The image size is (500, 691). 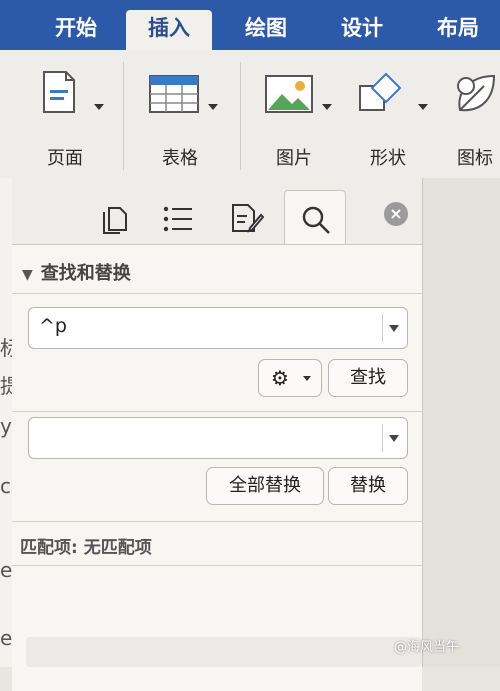 I want to click on tab-search, so click(x=315, y=217).